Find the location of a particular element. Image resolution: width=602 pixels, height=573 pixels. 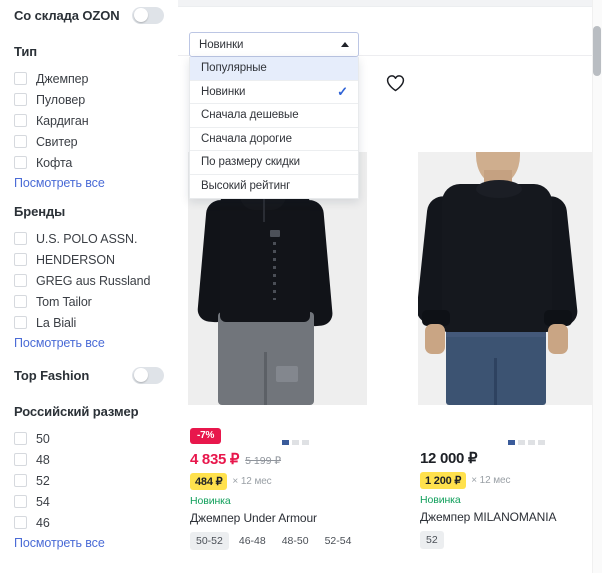

checkbox-label: Джемпер is located at coordinates (62, 78).